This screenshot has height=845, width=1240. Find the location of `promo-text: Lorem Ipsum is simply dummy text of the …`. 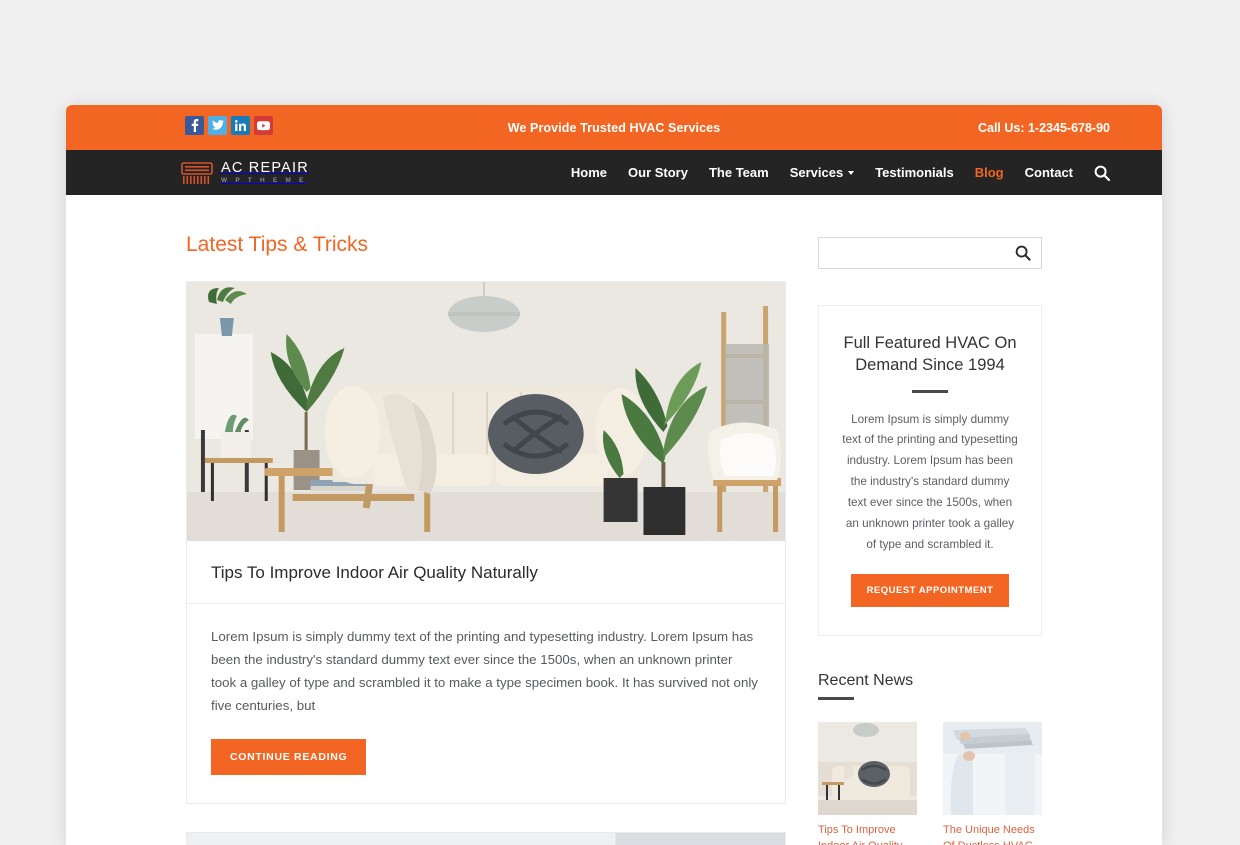

promo-text: Lorem Ipsum is simply dummy text of the … is located at coordinates (930, 481).